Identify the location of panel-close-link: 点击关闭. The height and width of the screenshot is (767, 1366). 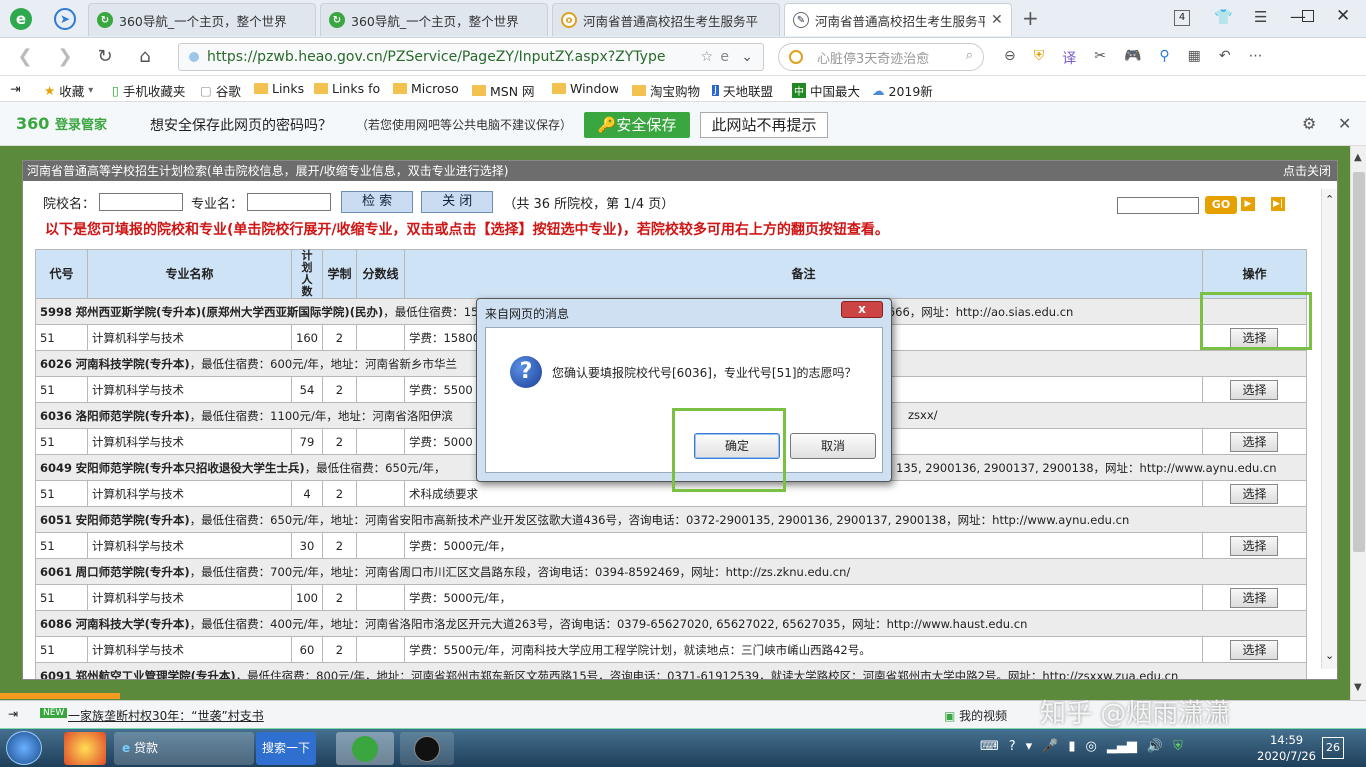
(1307, 171).